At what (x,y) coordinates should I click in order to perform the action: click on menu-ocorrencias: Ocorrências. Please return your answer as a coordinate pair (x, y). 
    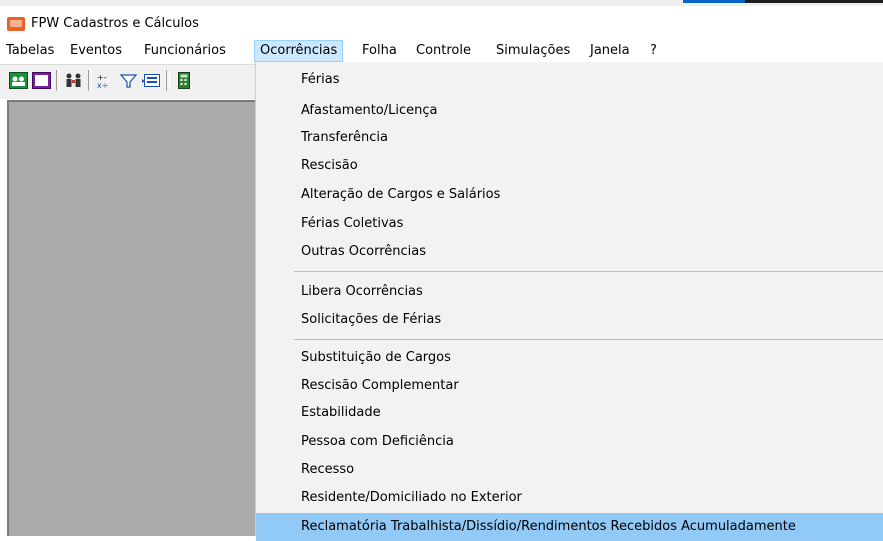
    Looking at the image, I should click on (299, 51).